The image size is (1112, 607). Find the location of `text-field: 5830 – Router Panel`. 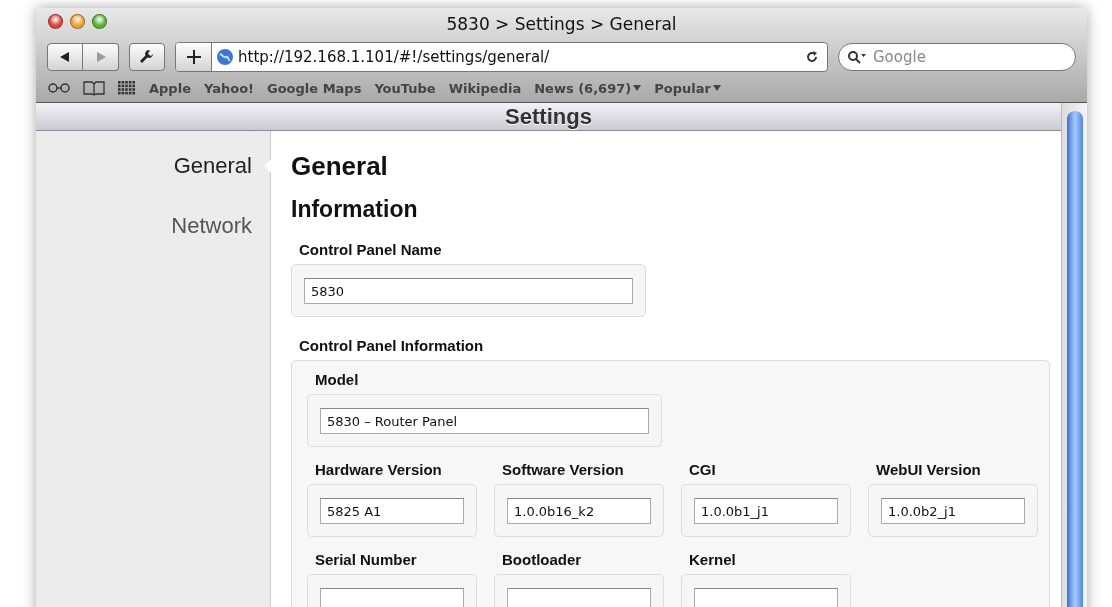

text-field: 5830 – Router Panel is located at coordinates (484, 421).